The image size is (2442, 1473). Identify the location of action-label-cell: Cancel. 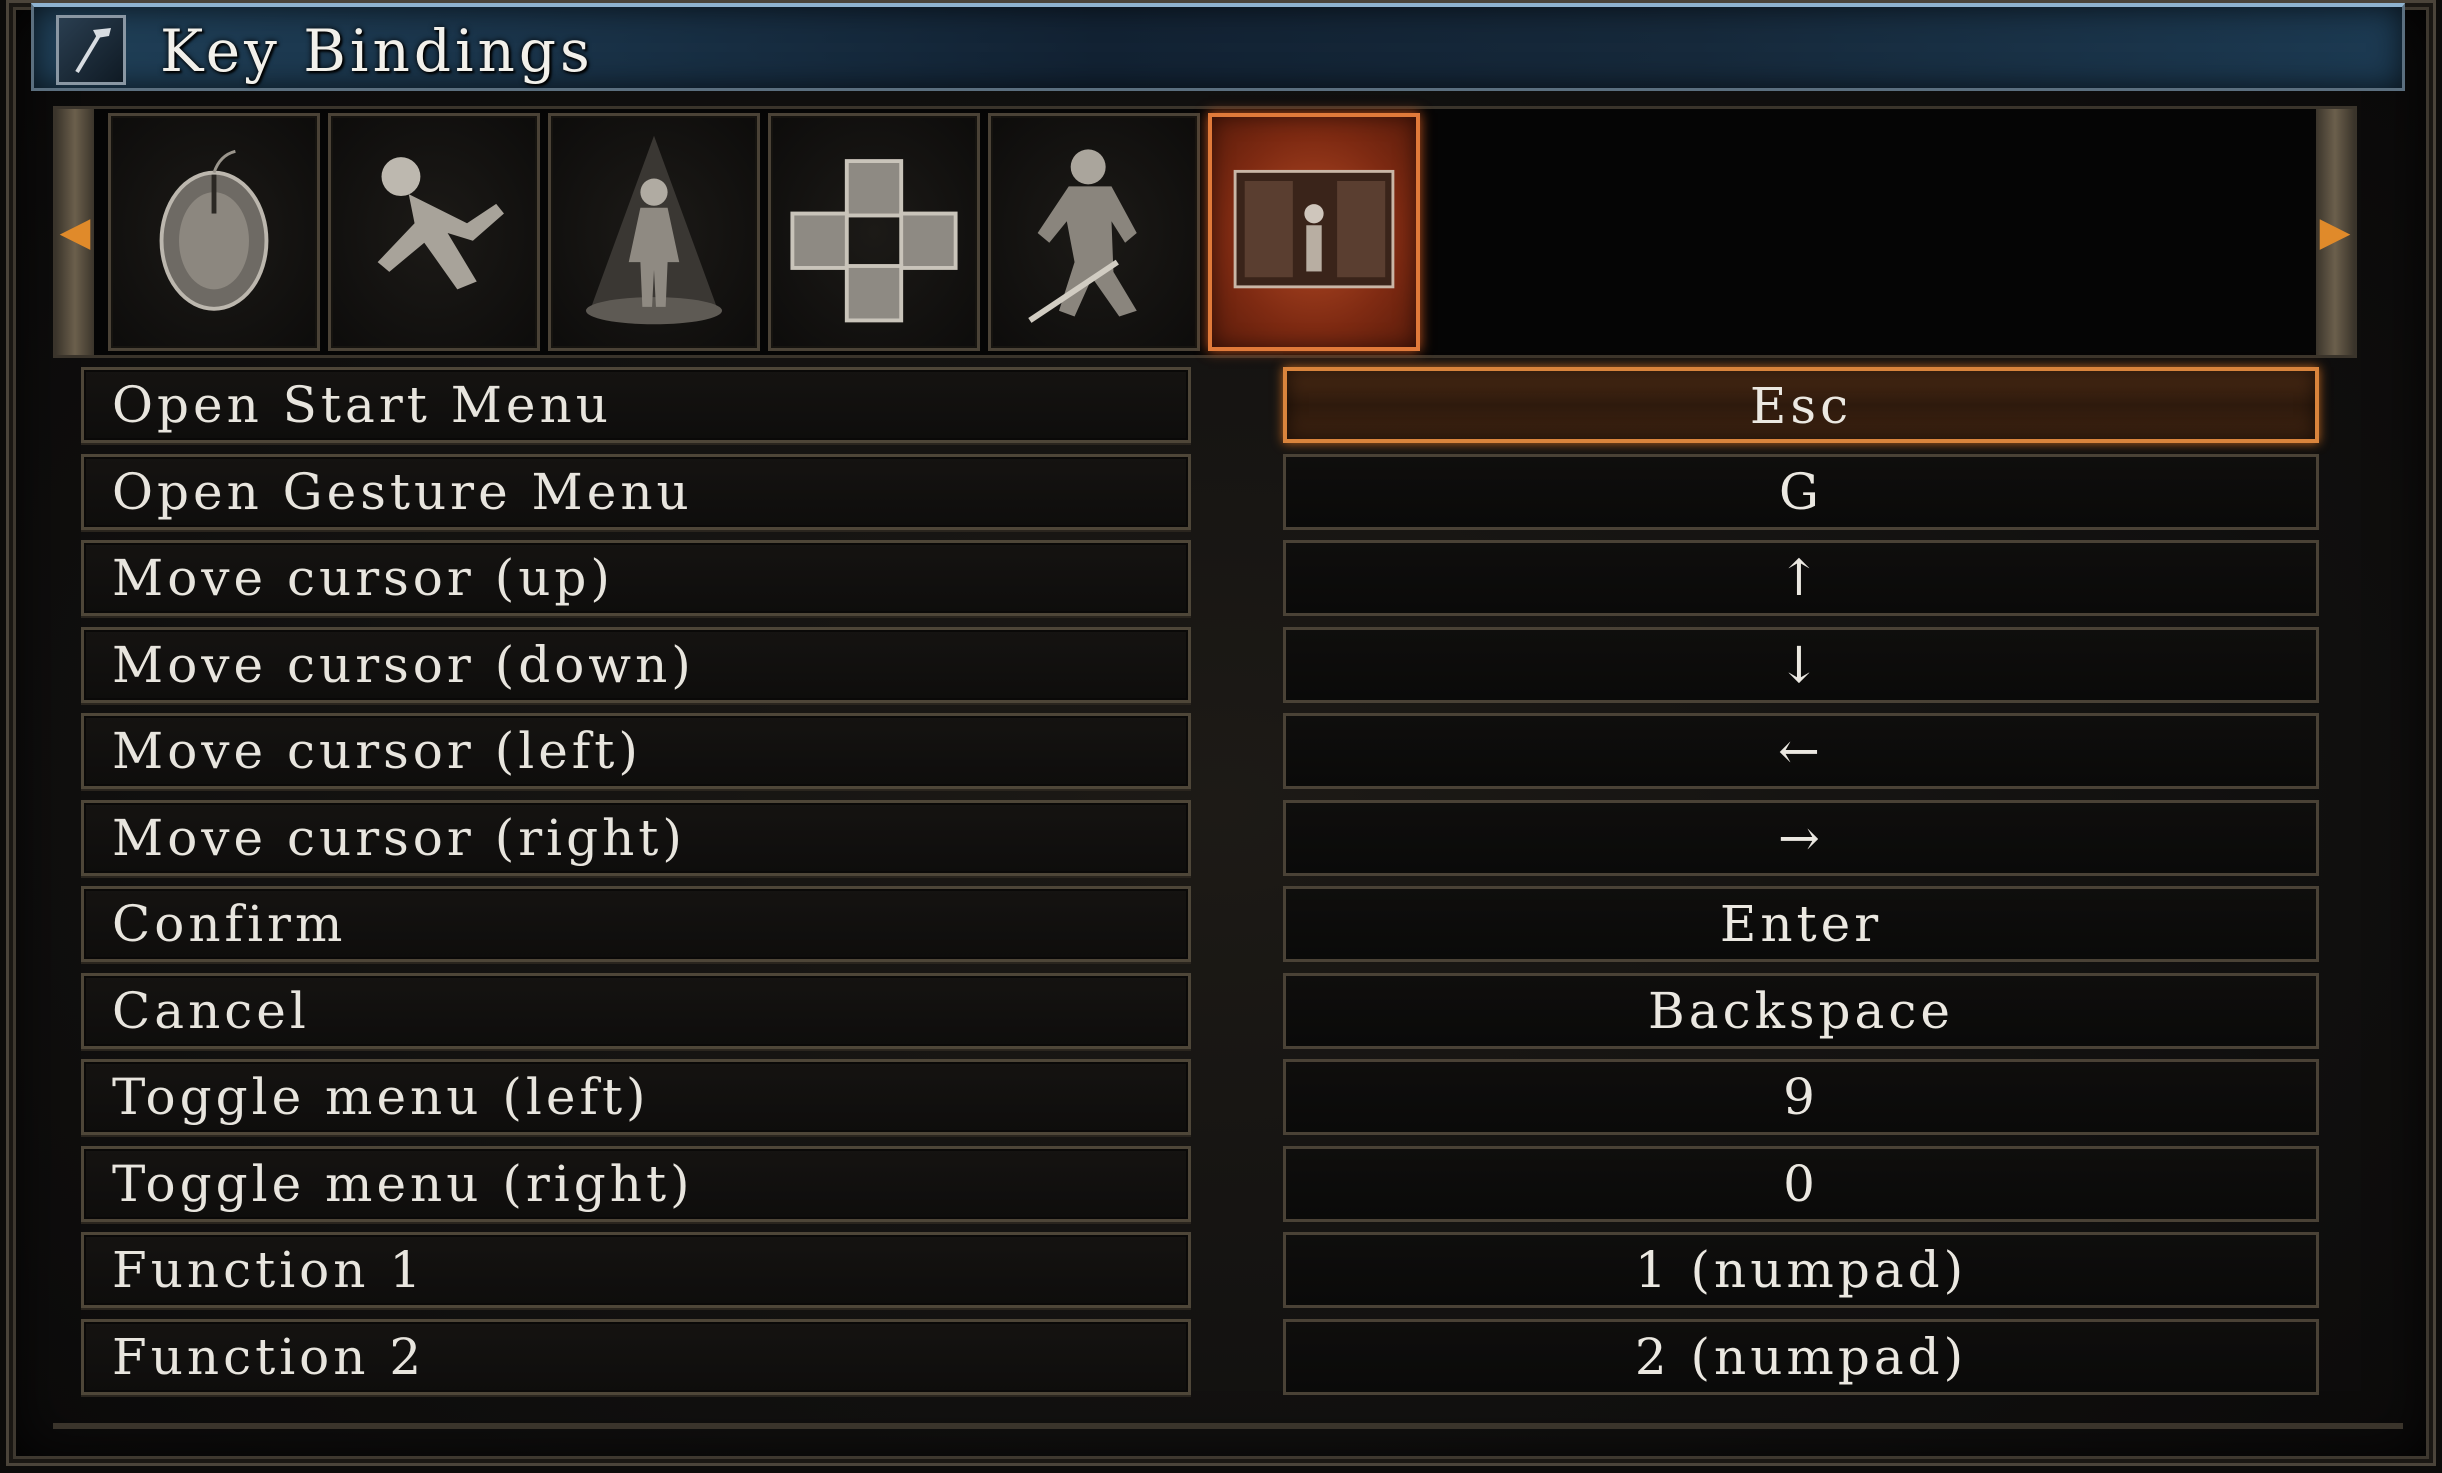
(636, 1010).